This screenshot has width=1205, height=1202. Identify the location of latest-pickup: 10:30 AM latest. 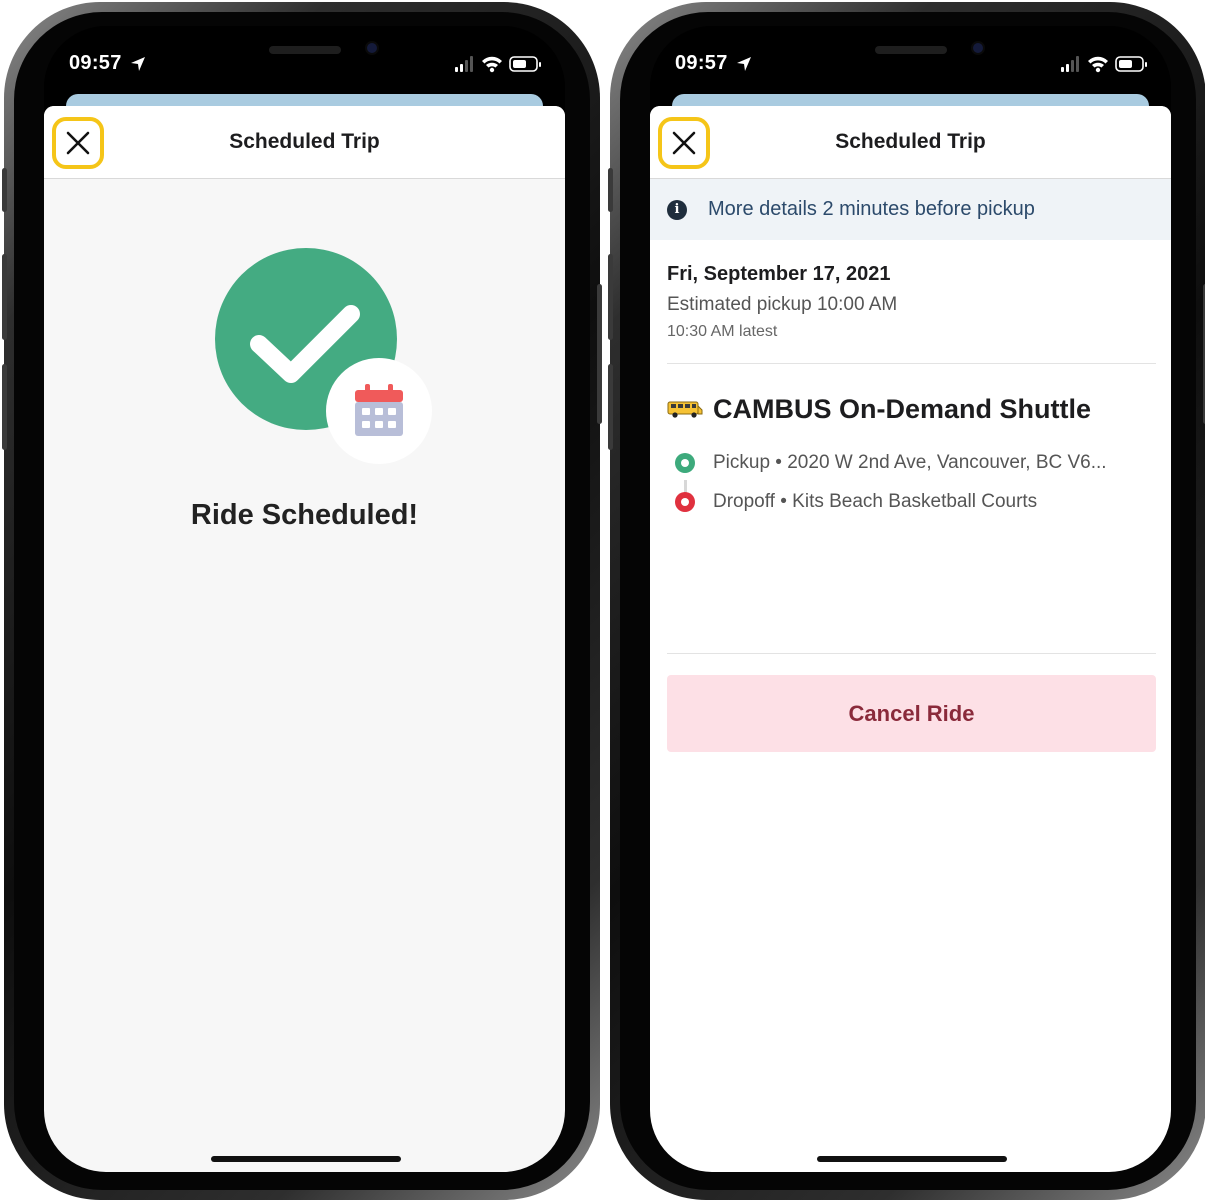
(722, 331).